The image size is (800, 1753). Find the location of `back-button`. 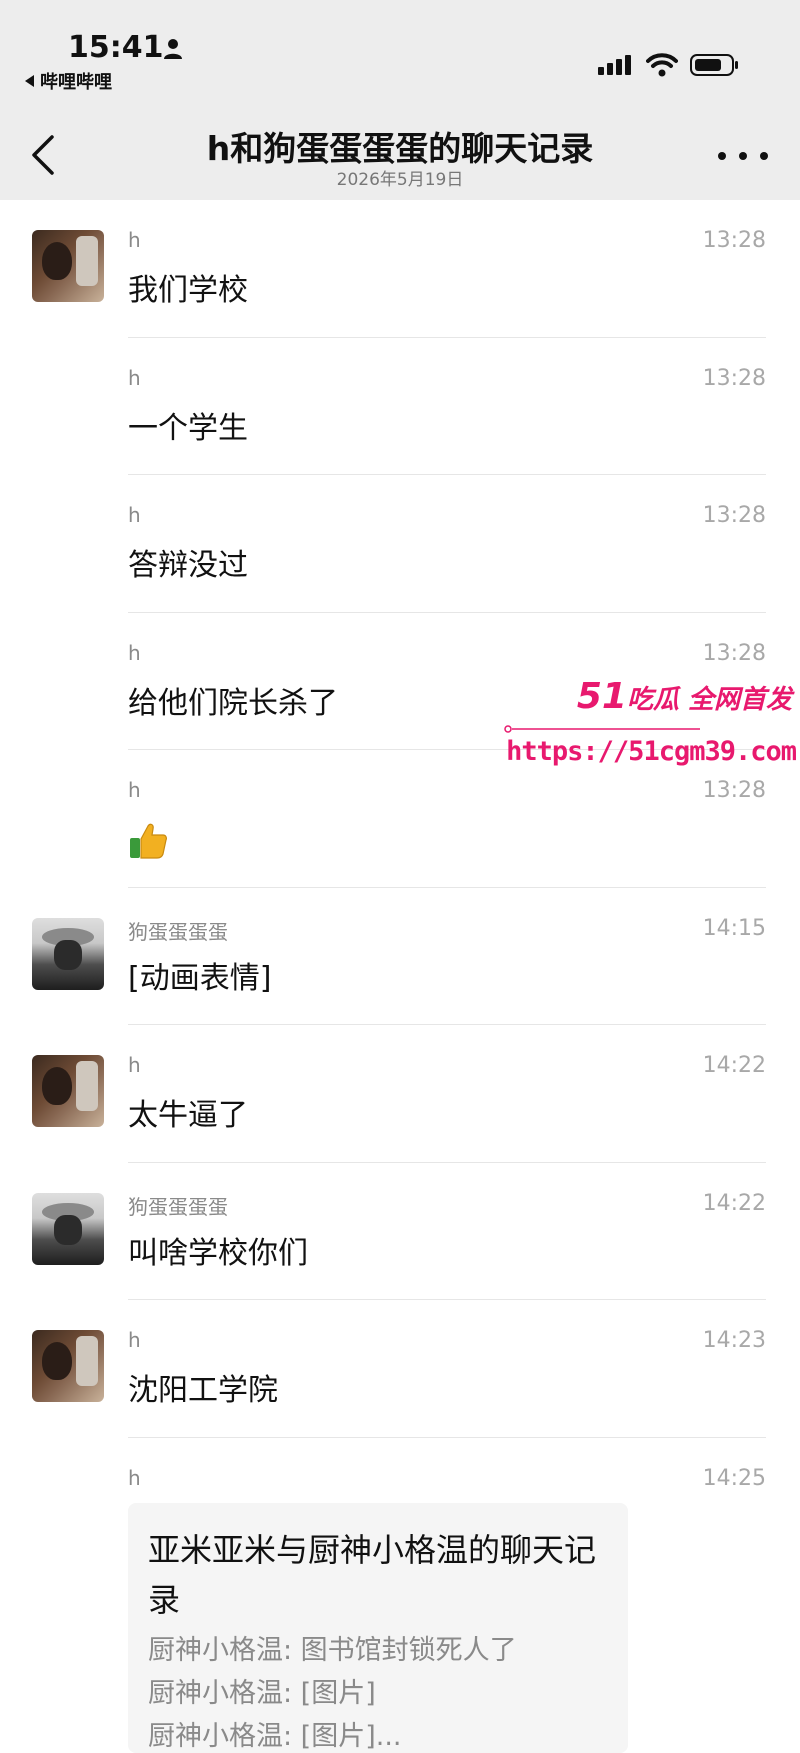

back-button is located at coordinates (43, 155).